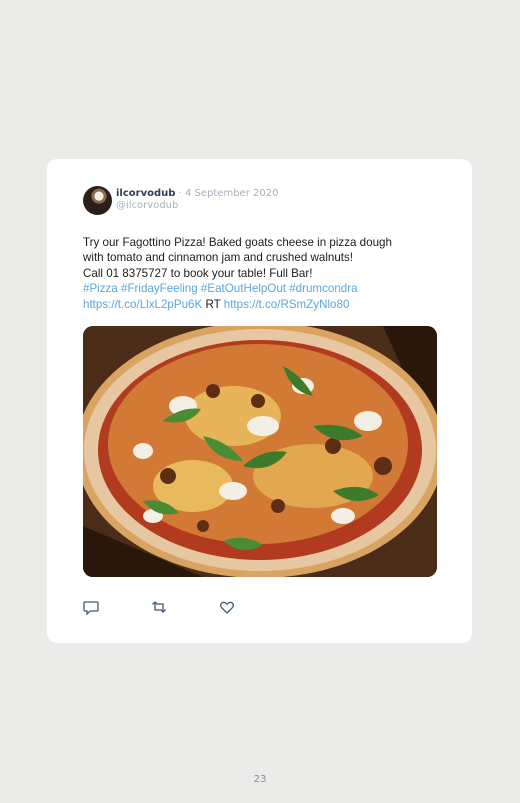 The width and height of the screenshot is (520, 803). I want to click on tweet-link: https://t.co/RSmZyNlo80, so click(287, 304).